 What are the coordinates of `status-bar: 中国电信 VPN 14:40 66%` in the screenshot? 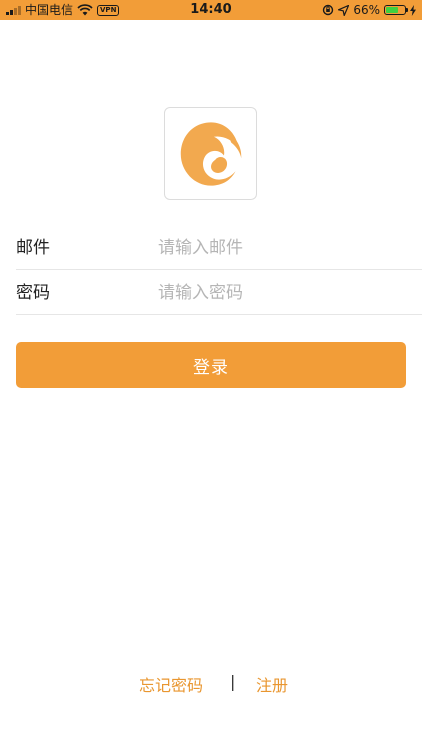 It's located at (211, 10).